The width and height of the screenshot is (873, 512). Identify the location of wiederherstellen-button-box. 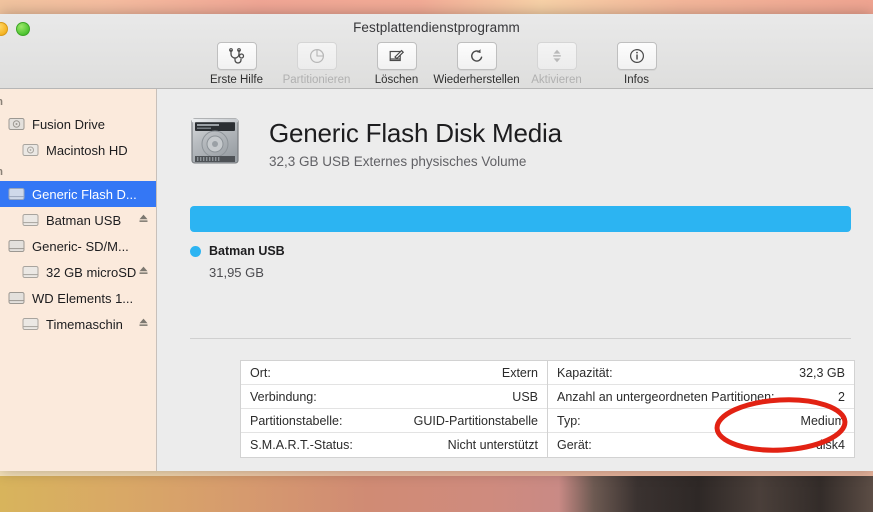
(476, 56).